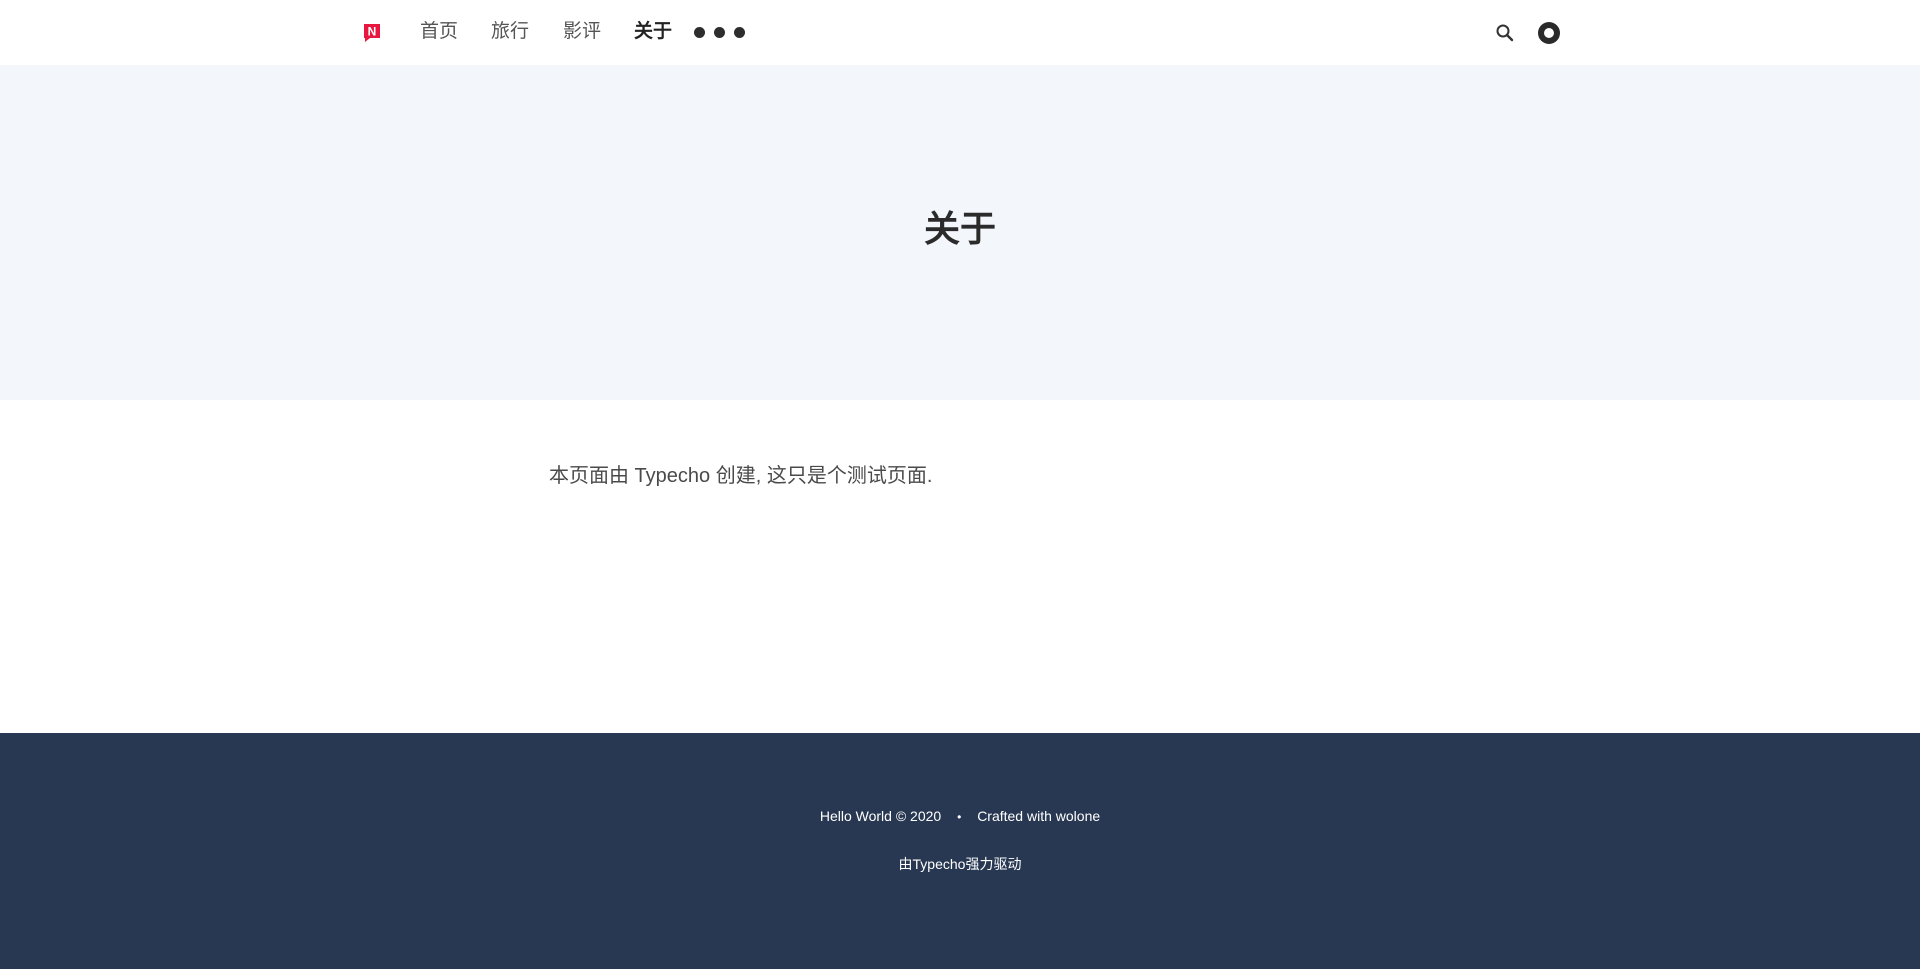 This screenshot has height=969, width=1920. What do you see at coordinates (1038, 816) in the screenshot?
I see `footer-crafted-link: Crafted with wolone` at bounding box center [1038, 816].